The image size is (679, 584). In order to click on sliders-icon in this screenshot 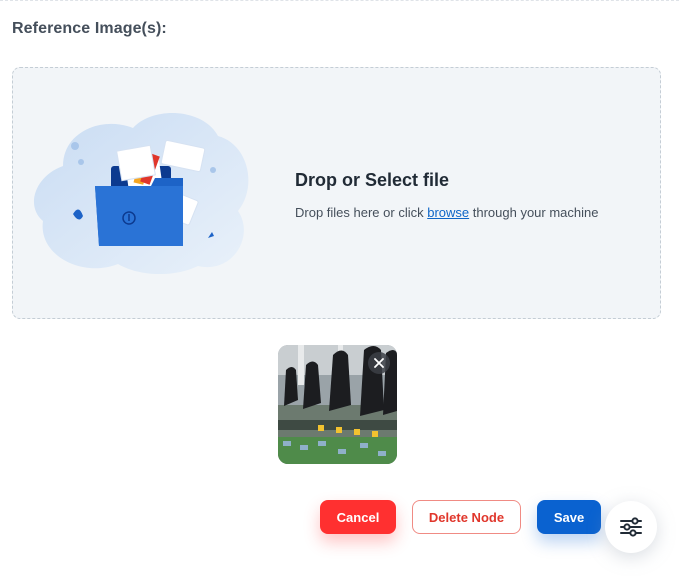, I will do `click(631, 527)`.